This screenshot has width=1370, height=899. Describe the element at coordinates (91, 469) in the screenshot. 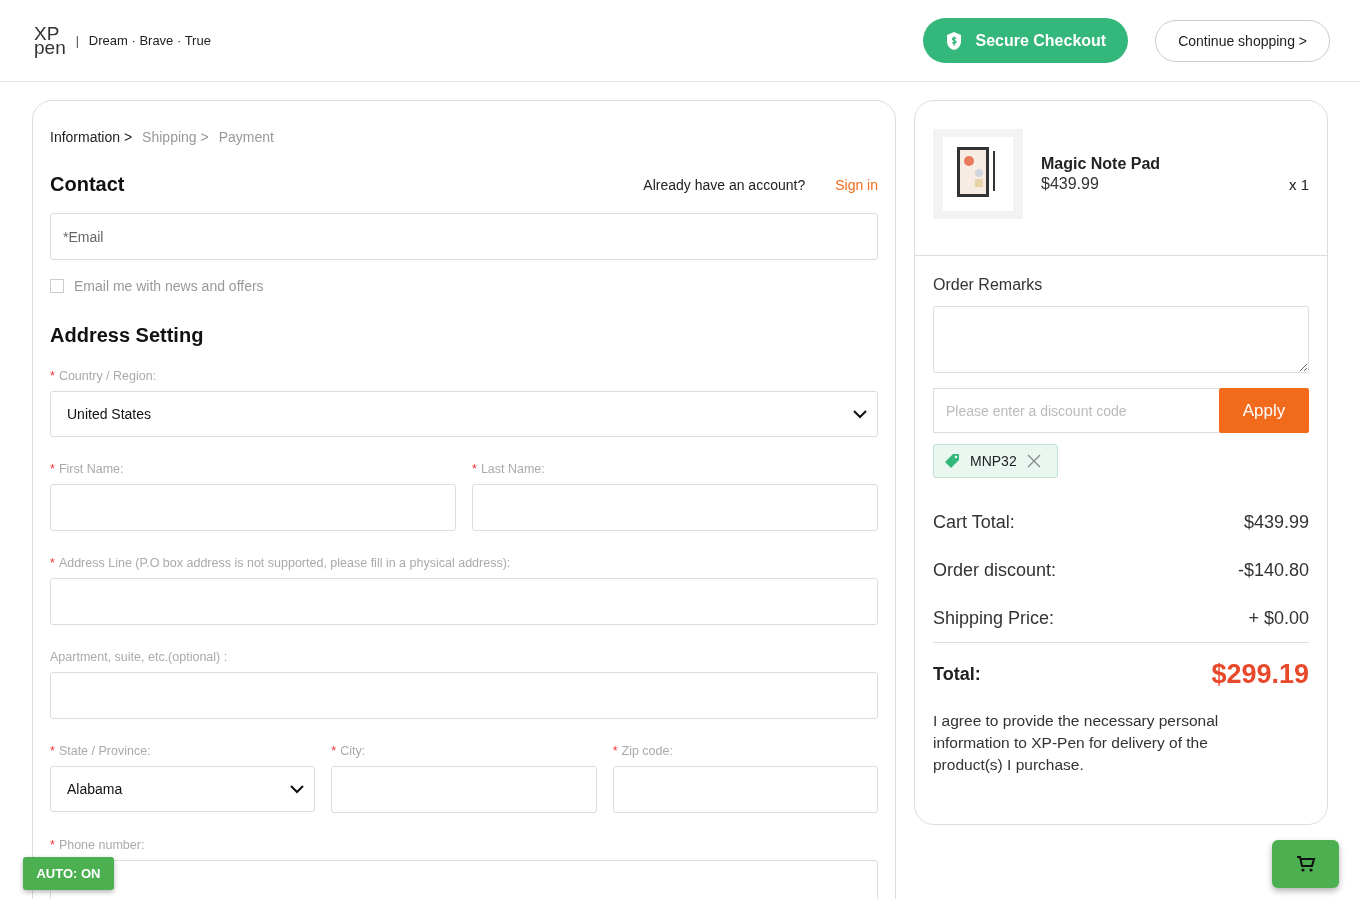

I see `field-label: First Name:` at that location.